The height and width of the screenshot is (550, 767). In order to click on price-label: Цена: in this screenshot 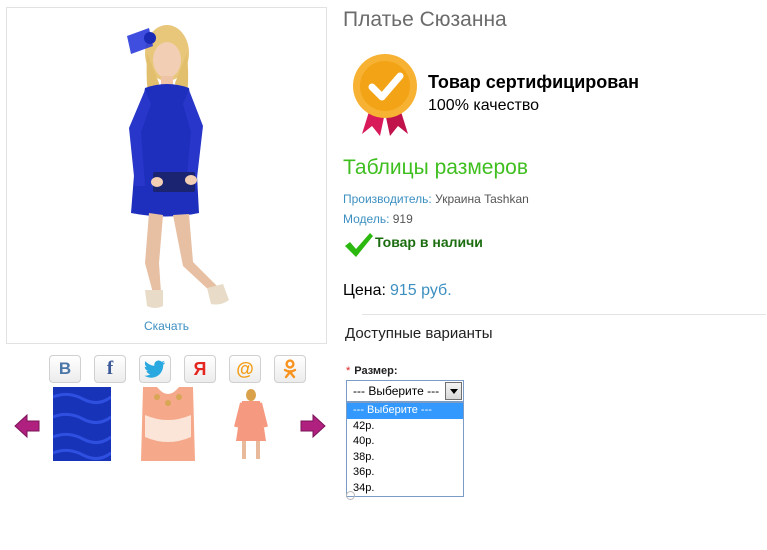, I will do `click(364, 290)`.